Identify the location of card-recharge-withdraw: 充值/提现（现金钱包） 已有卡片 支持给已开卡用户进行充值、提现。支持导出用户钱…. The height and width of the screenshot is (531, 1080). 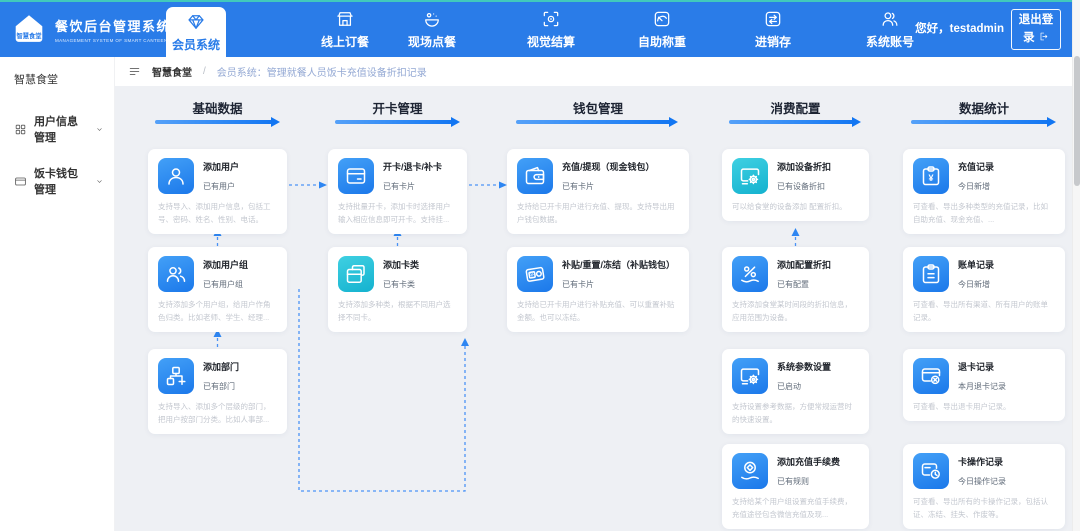
(598, 192).